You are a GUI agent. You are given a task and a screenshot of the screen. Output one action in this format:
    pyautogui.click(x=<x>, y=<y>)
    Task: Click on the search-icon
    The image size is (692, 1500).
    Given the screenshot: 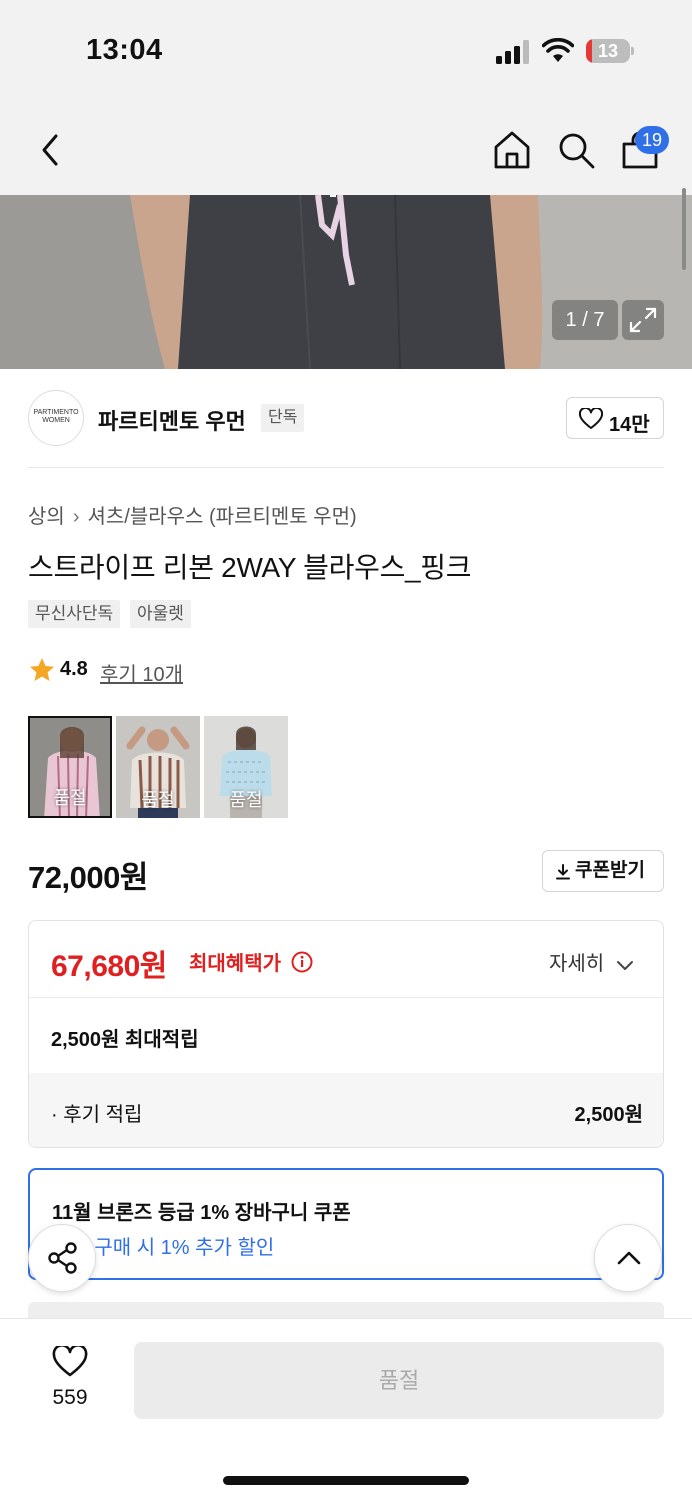 What is the action you would take?
    pyautogui.click(x=576, y=150)
    